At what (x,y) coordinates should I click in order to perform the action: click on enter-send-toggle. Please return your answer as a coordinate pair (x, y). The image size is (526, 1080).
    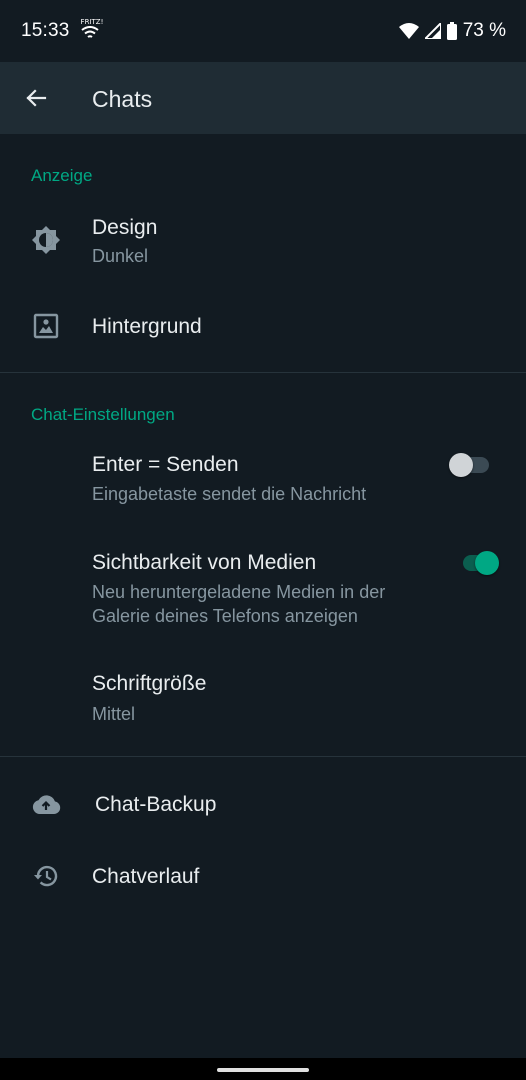
    Looking at the image, I should click on (471, 465).